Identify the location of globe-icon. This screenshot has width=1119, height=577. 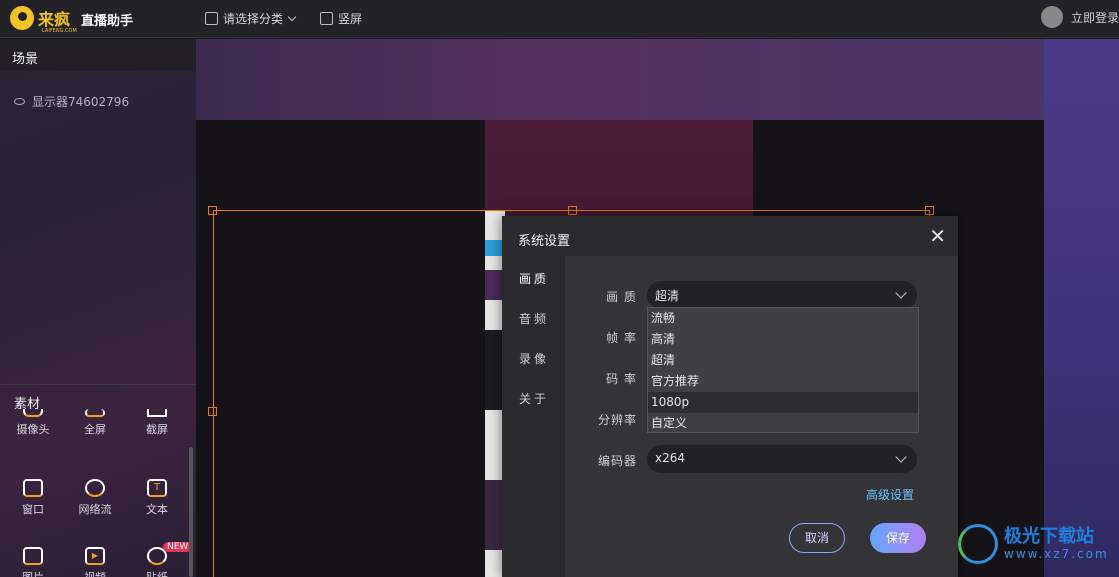
(95, 488).